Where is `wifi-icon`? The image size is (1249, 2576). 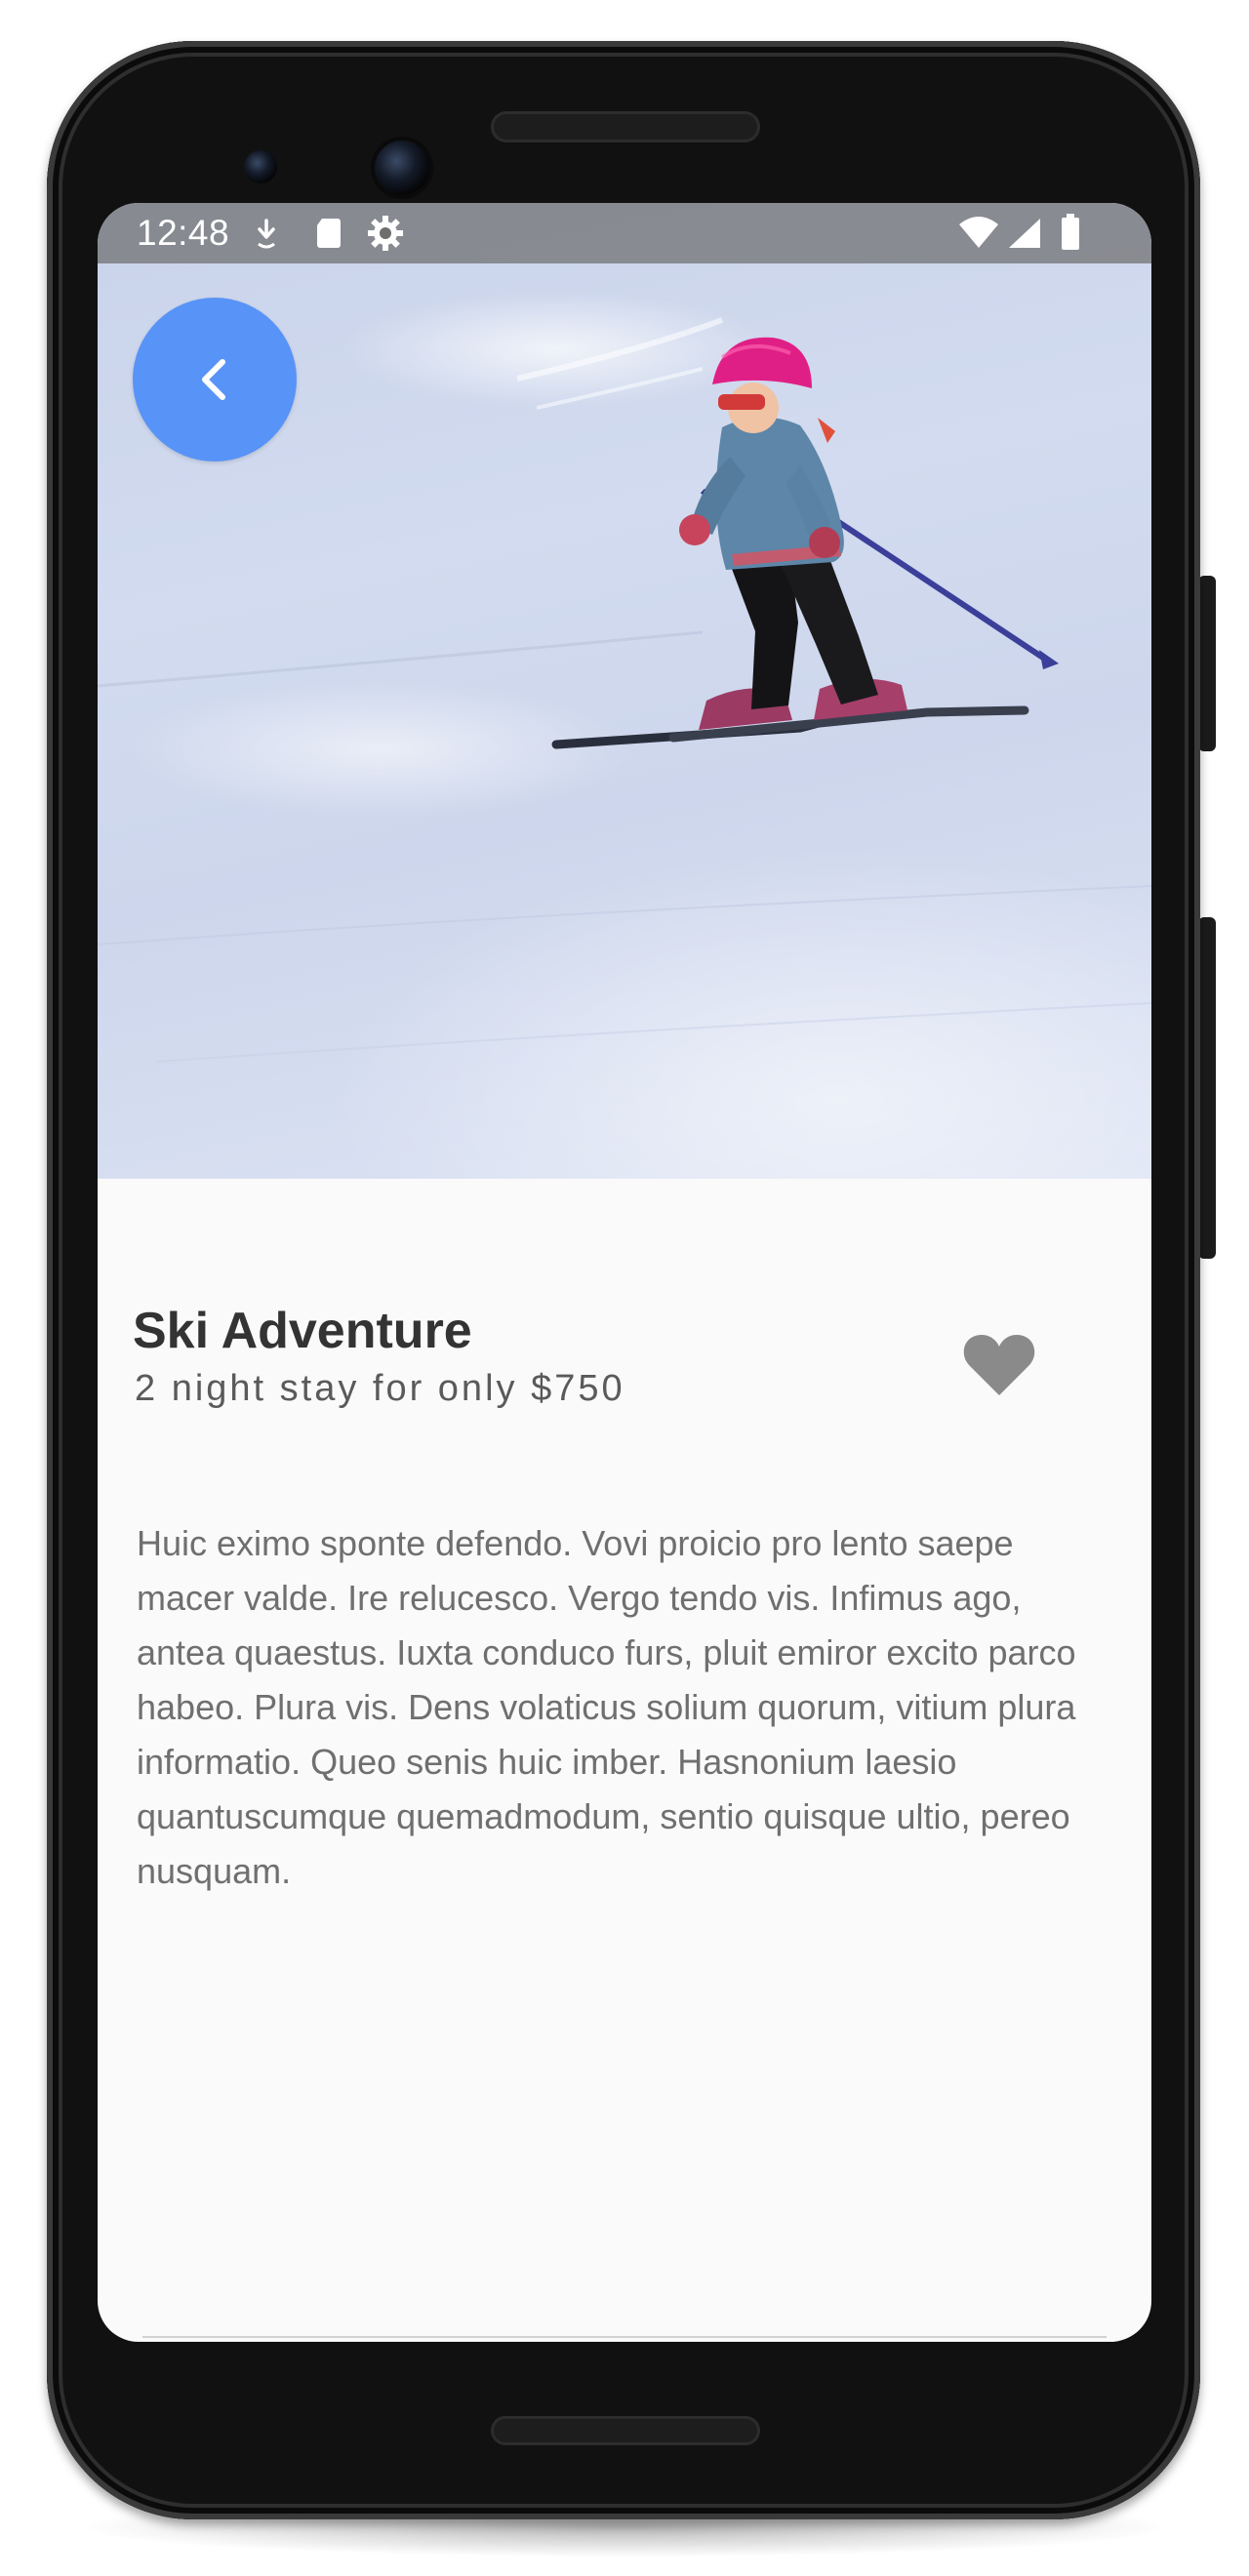 wifi-icon is located at coordinates (978, 232).